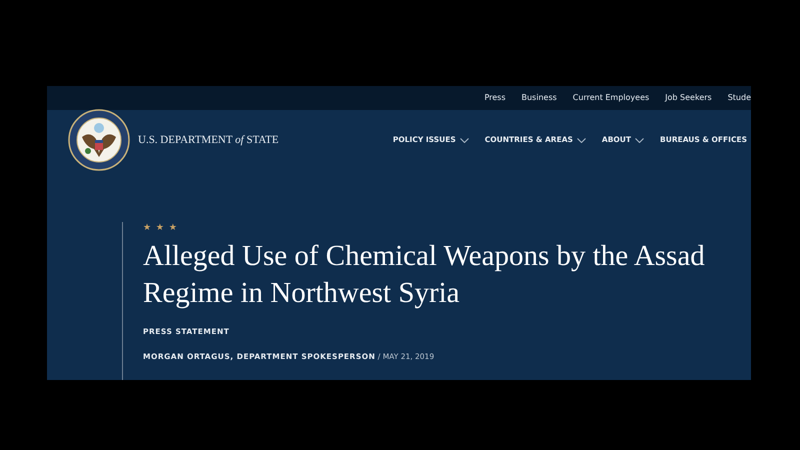  Describe the element at coordinates (424, 274) in the screenshot. I see `article-title: Alleged Use of Chemical Weapons by the Assad Regime in Northwest Syria` at that location.